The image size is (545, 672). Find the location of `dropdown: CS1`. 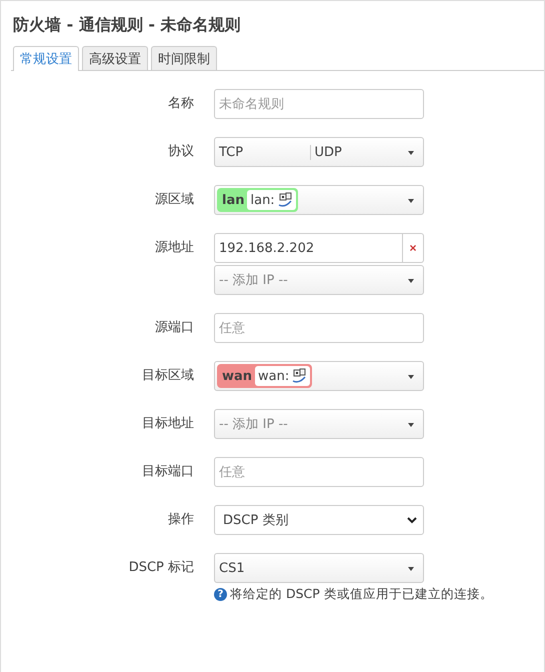

dropdown: CS1 is located at coordinates (319, 568).